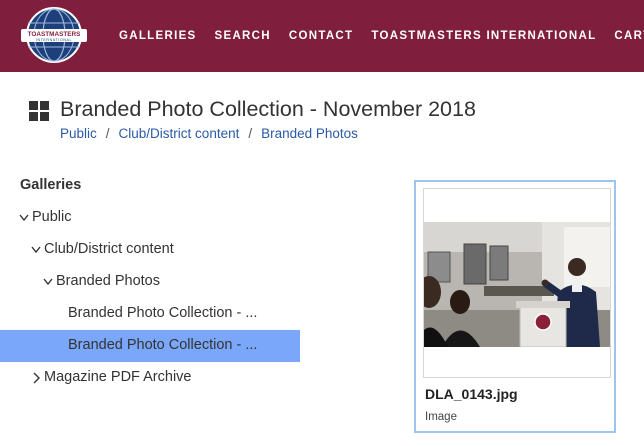 This screenshot has width=644, height=446. What do you see at coordinates (243, 36) in the screenshot?
I see `nav-search: SEARCH` at bounding box center [243, 36].